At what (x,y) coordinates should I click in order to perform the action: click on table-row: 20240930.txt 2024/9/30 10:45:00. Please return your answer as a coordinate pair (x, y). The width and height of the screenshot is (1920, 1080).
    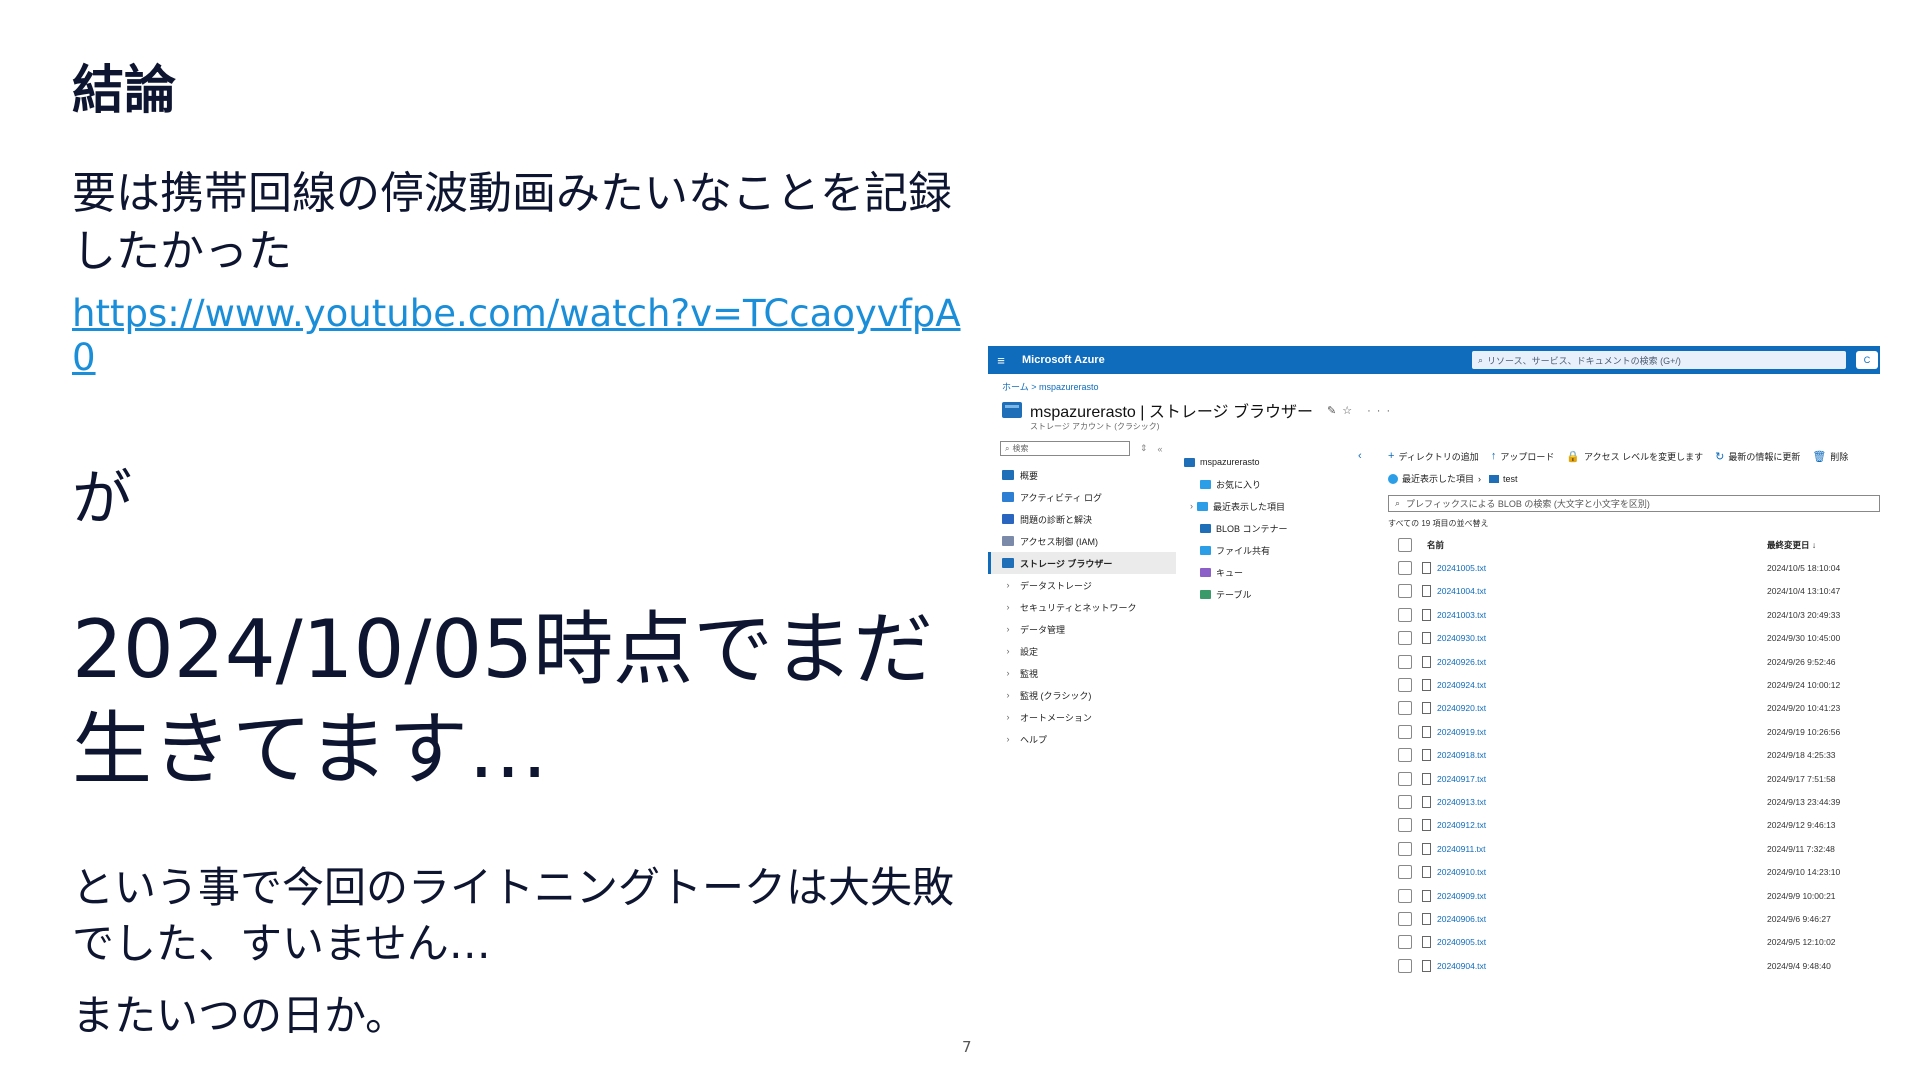
    Looking at the image, I should click on (1634, 638).